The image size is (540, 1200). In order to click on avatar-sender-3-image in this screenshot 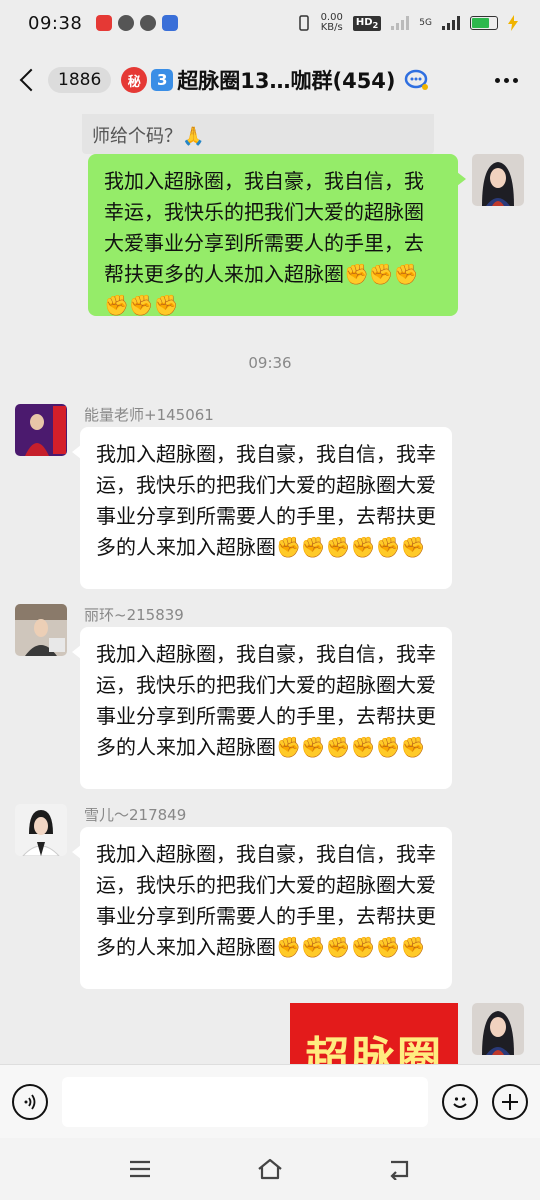, I will do `click(41, 830)`.